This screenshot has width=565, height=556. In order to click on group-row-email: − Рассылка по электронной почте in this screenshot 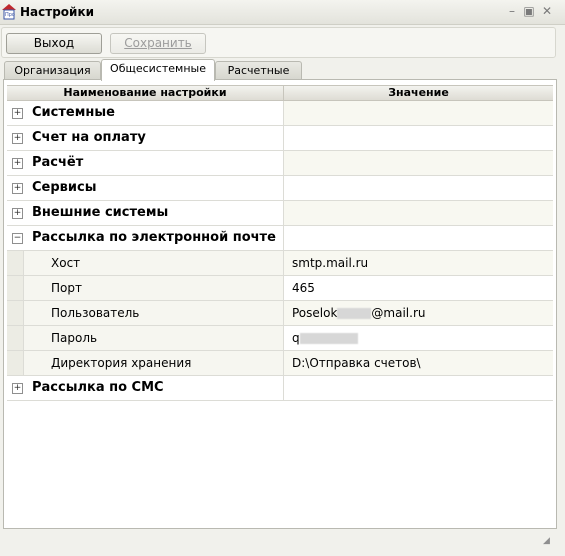, I will do `click(280, 238)`.